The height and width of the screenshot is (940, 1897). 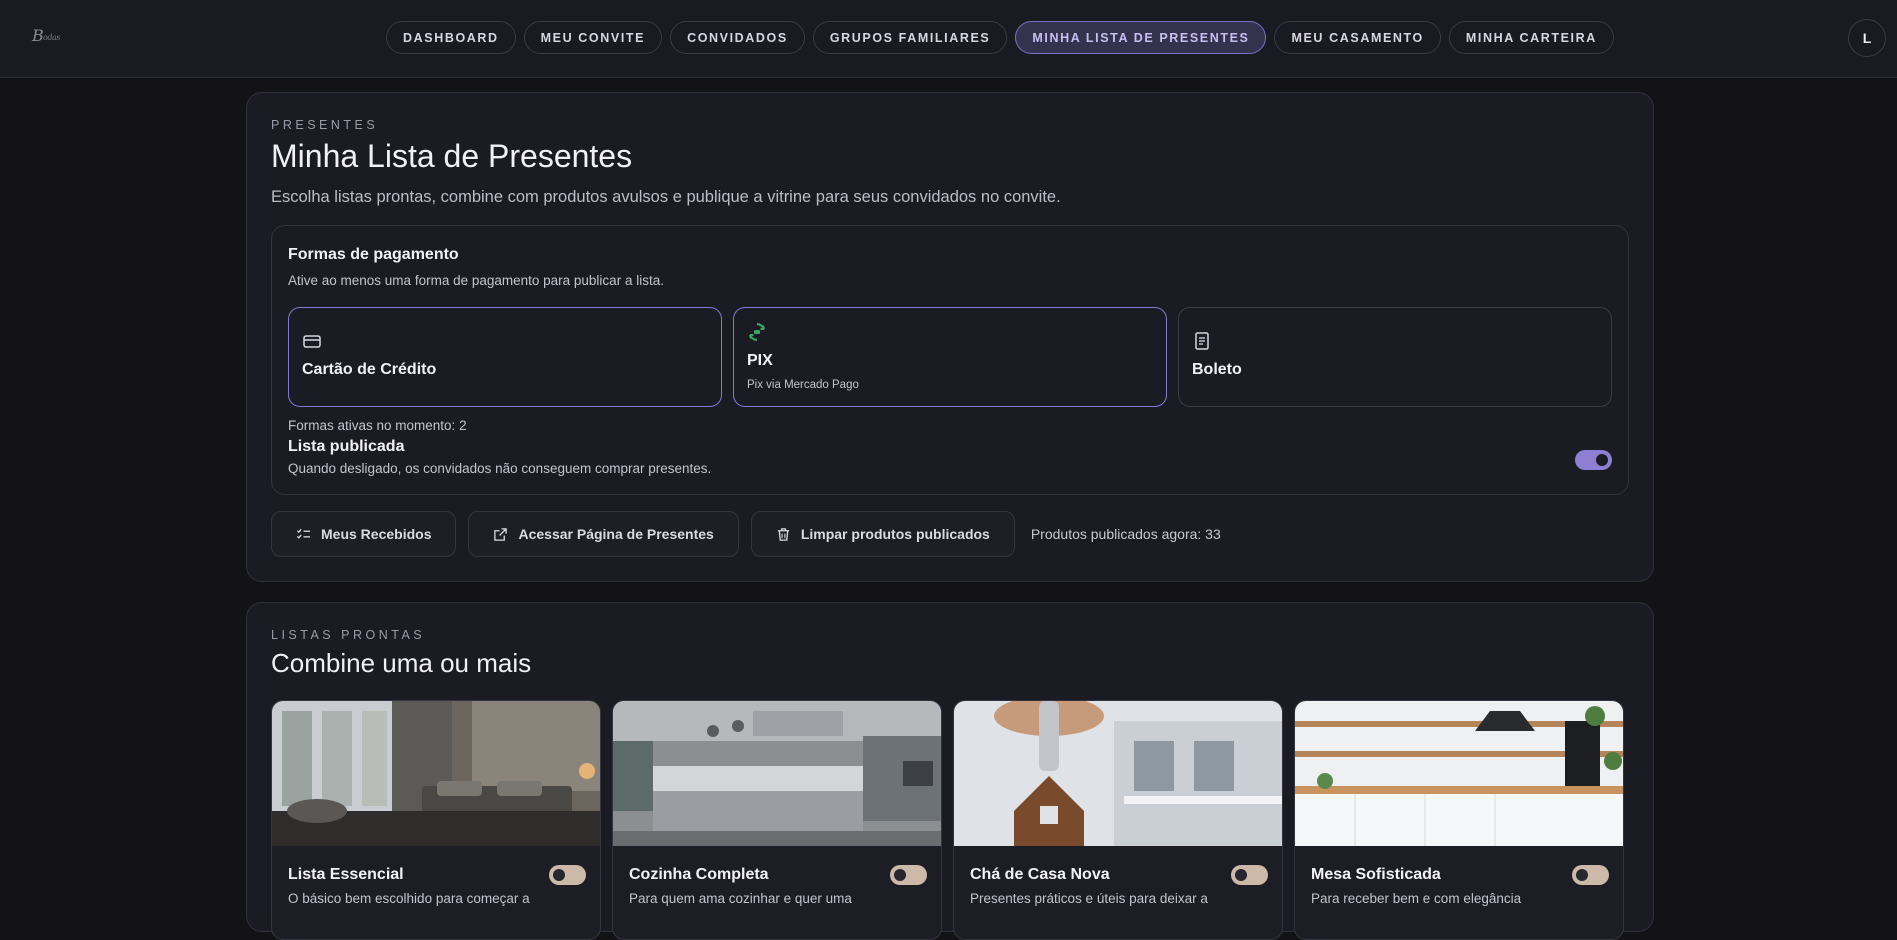 What do you see at coordinates (346, 446) in the screenshot?
I see `published-title: Lista publicada` at bounding box center [346, 446].